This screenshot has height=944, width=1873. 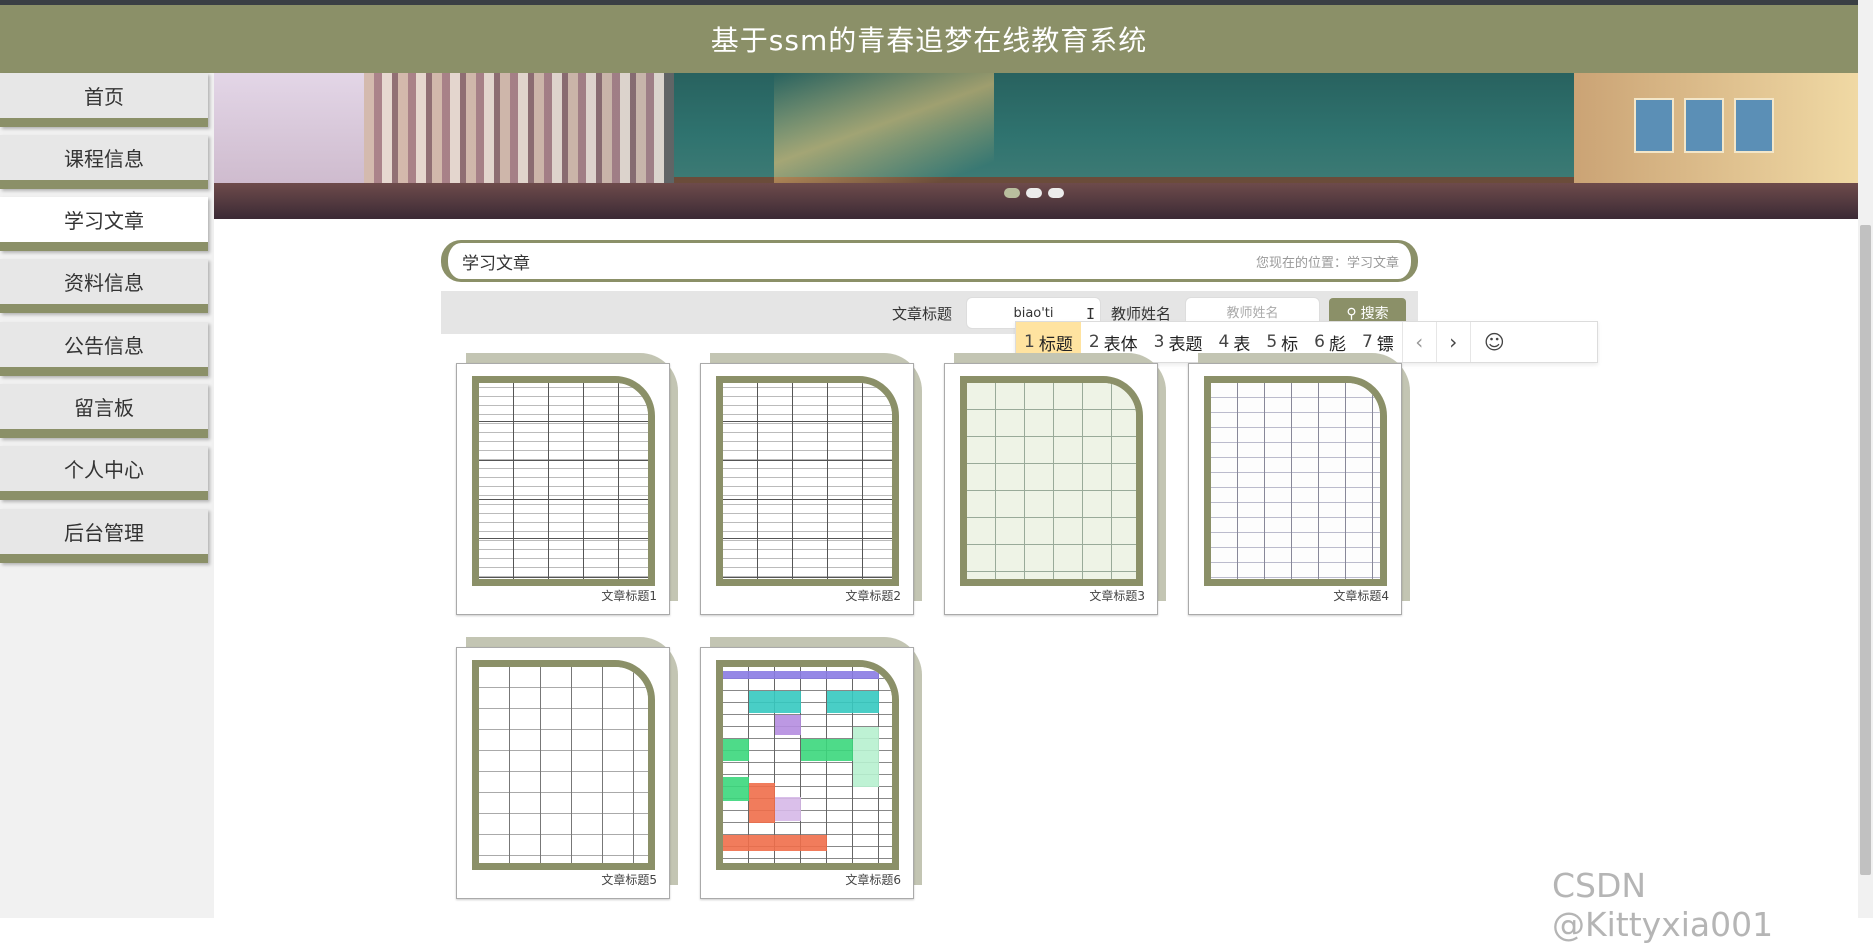 What do you see at coordinates (1272, 342) in the screenshot?
I see `ime-candidate-number: 5` at bounding box center [1272, 342].